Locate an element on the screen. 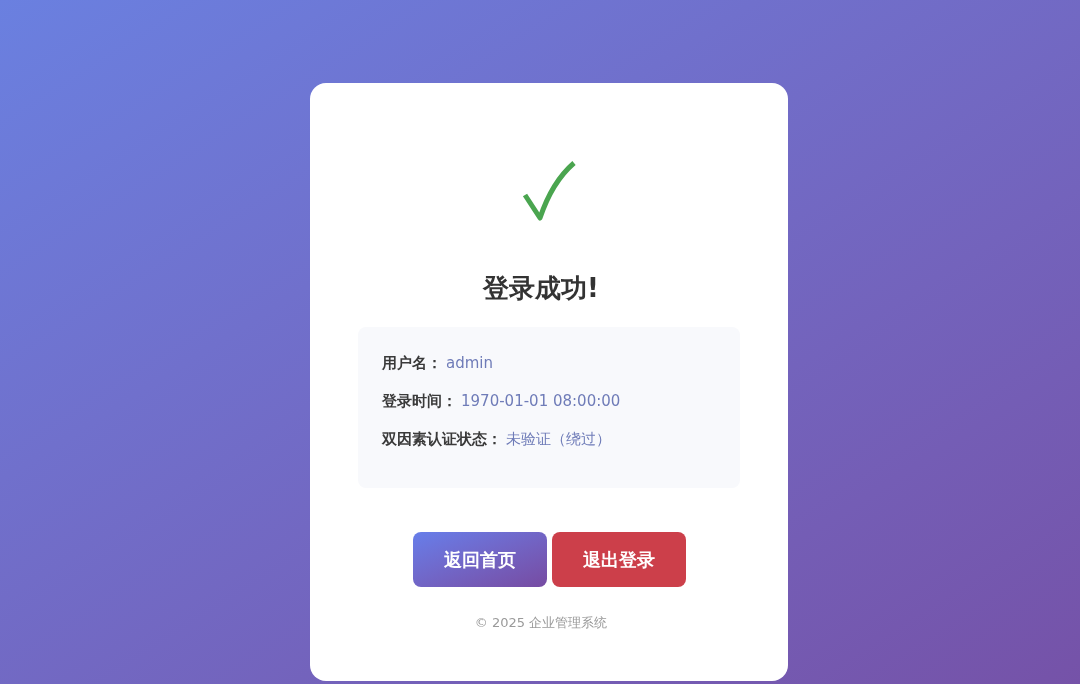 The image size is (1080, 684). home-button: 返回首页 is located at coordinates (479, 559).